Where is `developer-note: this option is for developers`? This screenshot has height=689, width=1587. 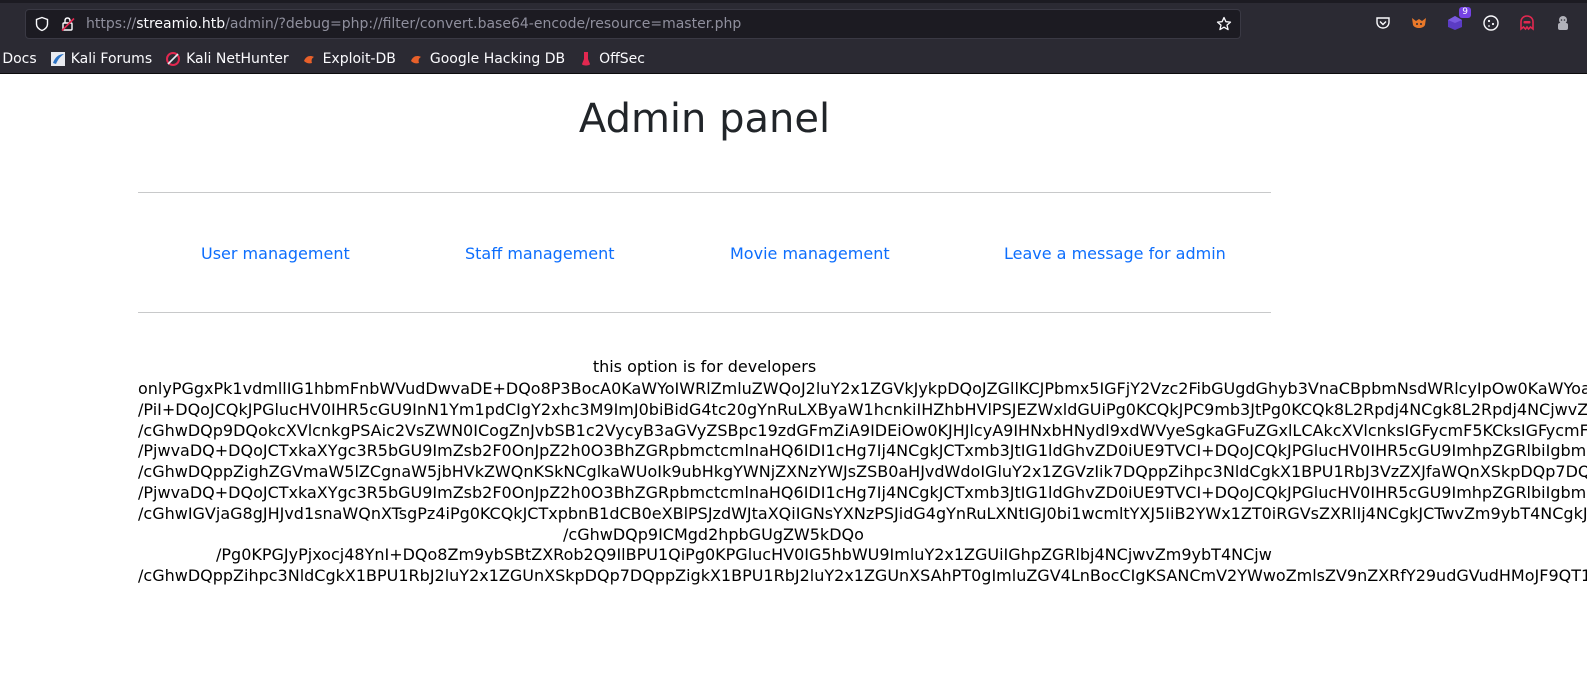
developer-note: this option is for developers is located at coordinates (704, 366).